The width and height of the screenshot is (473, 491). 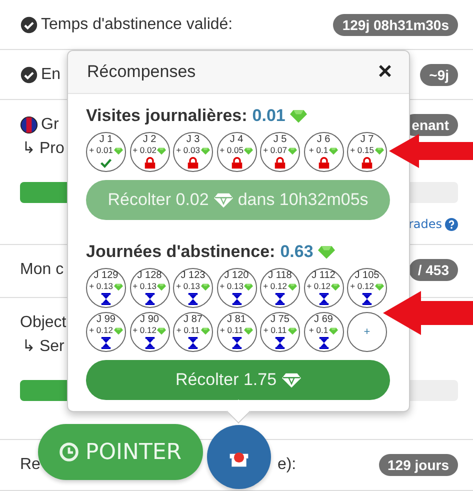 What do you see at coordinates (30, 465) in the screenshot?
I see `row-label: Re` at bounding box center [30, 465].